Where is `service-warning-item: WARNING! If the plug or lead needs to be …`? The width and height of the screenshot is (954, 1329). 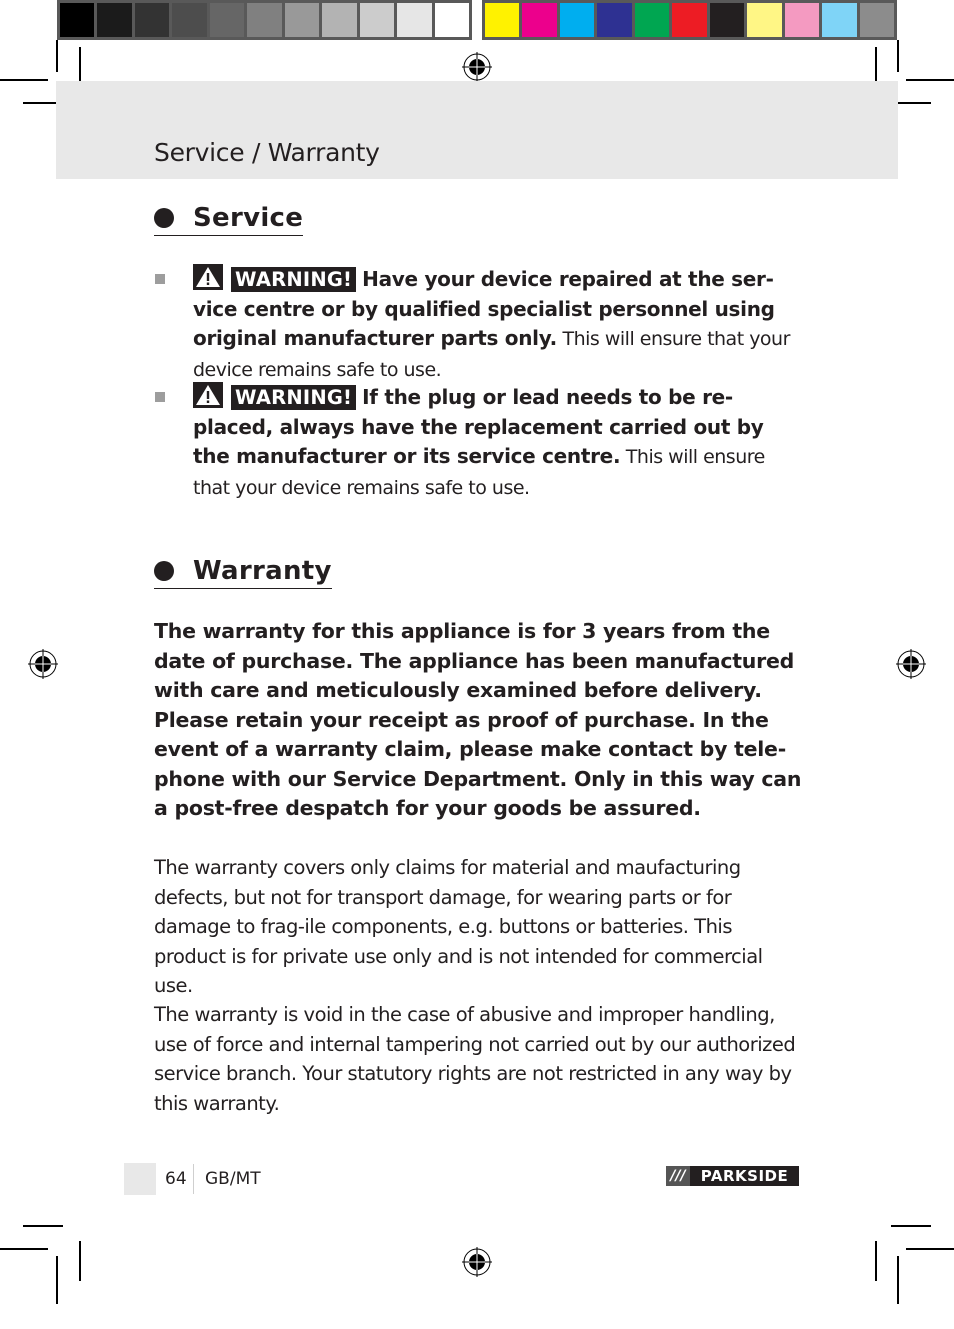
service-warning-item: WARNING! If the plug or lead needs to be … is located at coordinates (479, 442).